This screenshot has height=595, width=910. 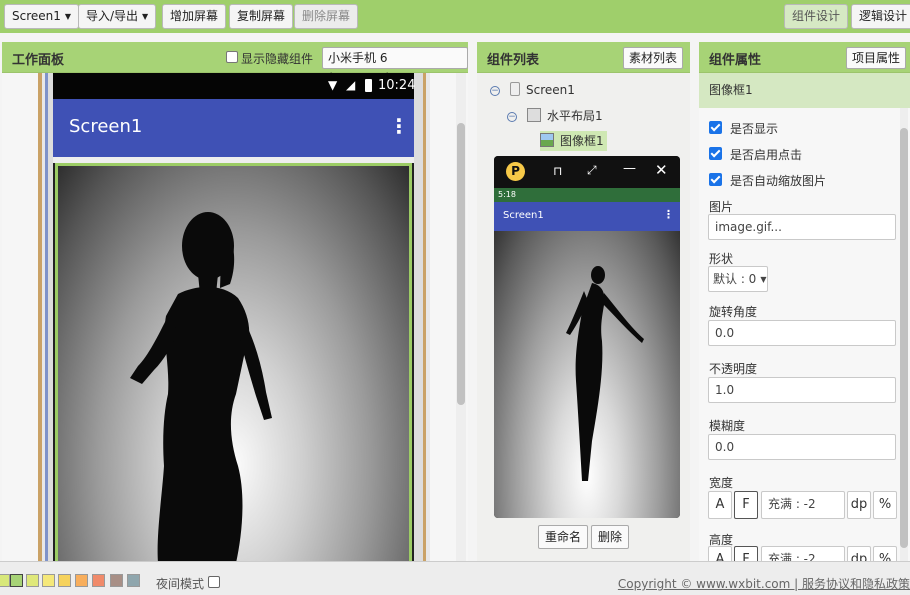 What do you see at coordinates (64, 580) in the screenshot?
I see `theme-swatch-gold` at bounding box center [64, 580].